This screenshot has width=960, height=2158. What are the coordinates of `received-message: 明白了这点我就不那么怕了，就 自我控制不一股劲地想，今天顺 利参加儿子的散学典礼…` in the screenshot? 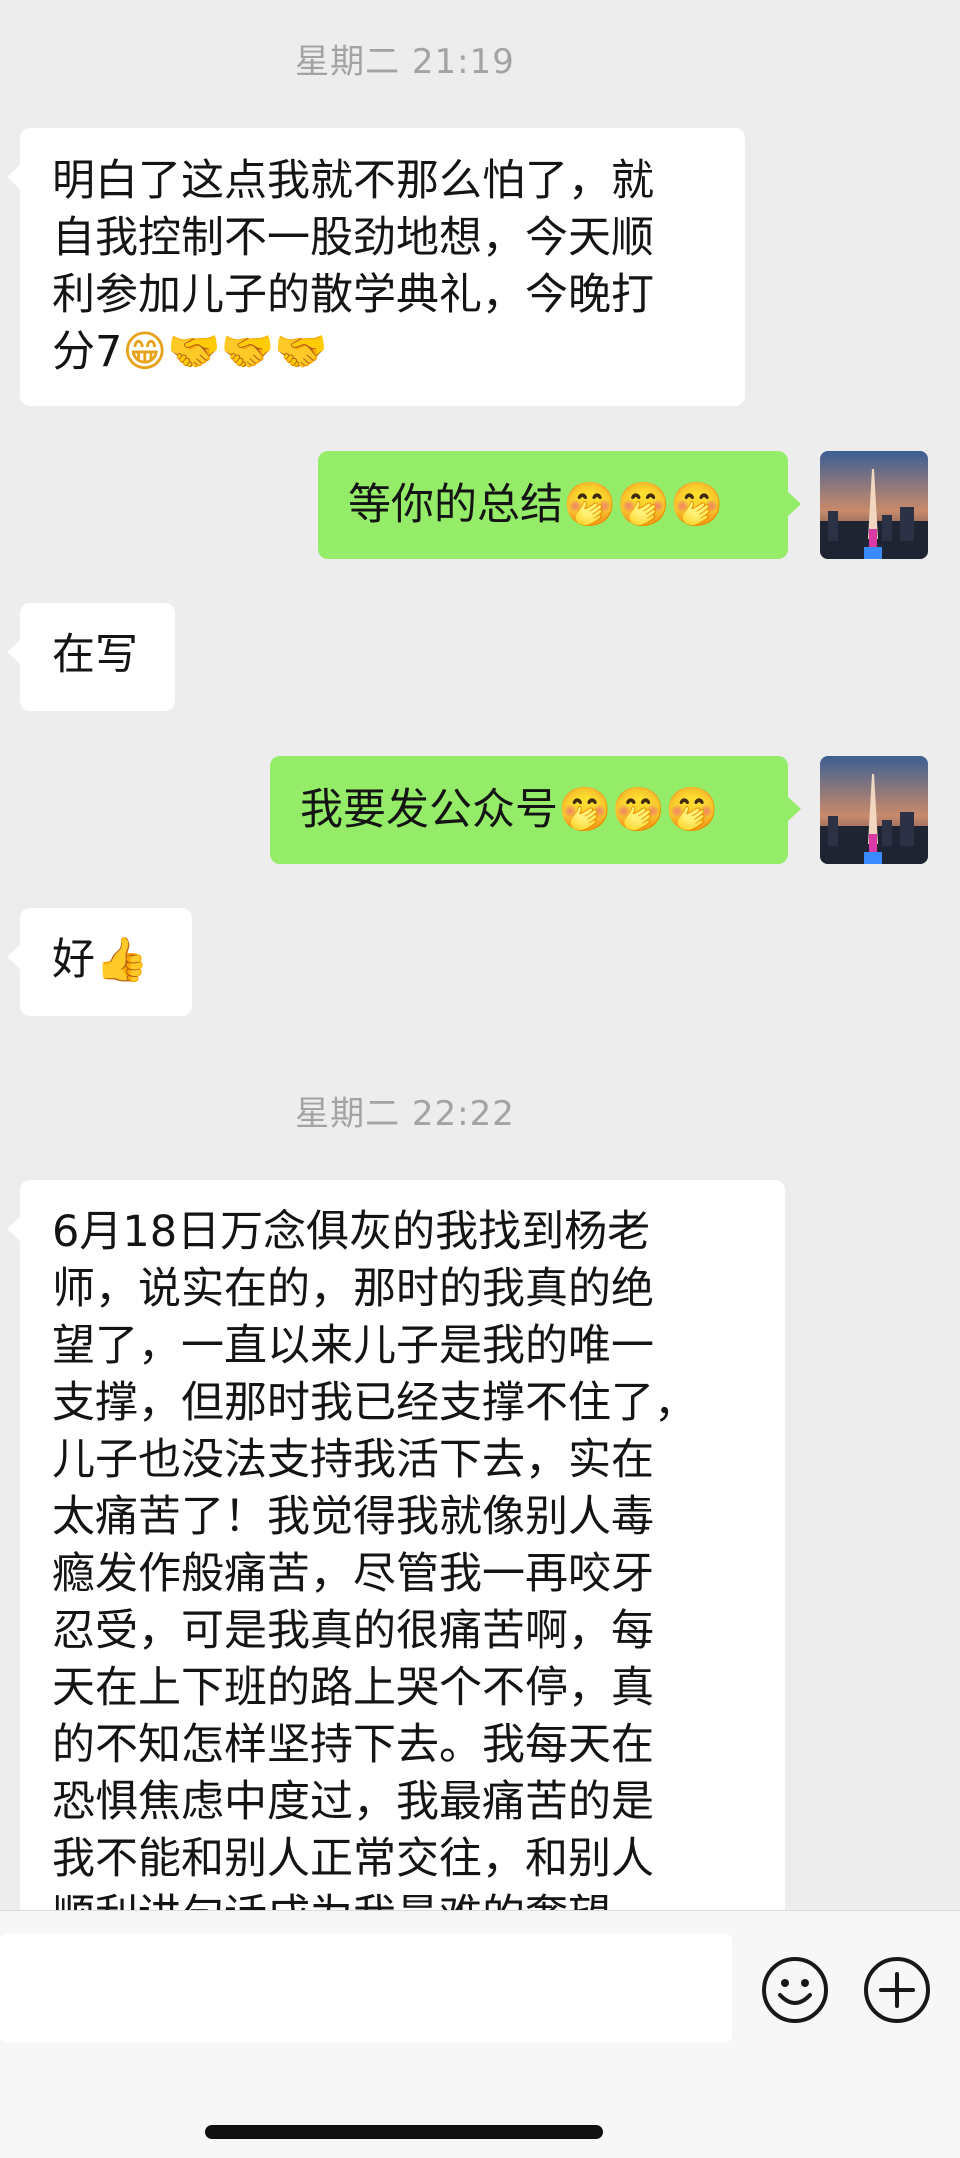 It's located at (376, 267).